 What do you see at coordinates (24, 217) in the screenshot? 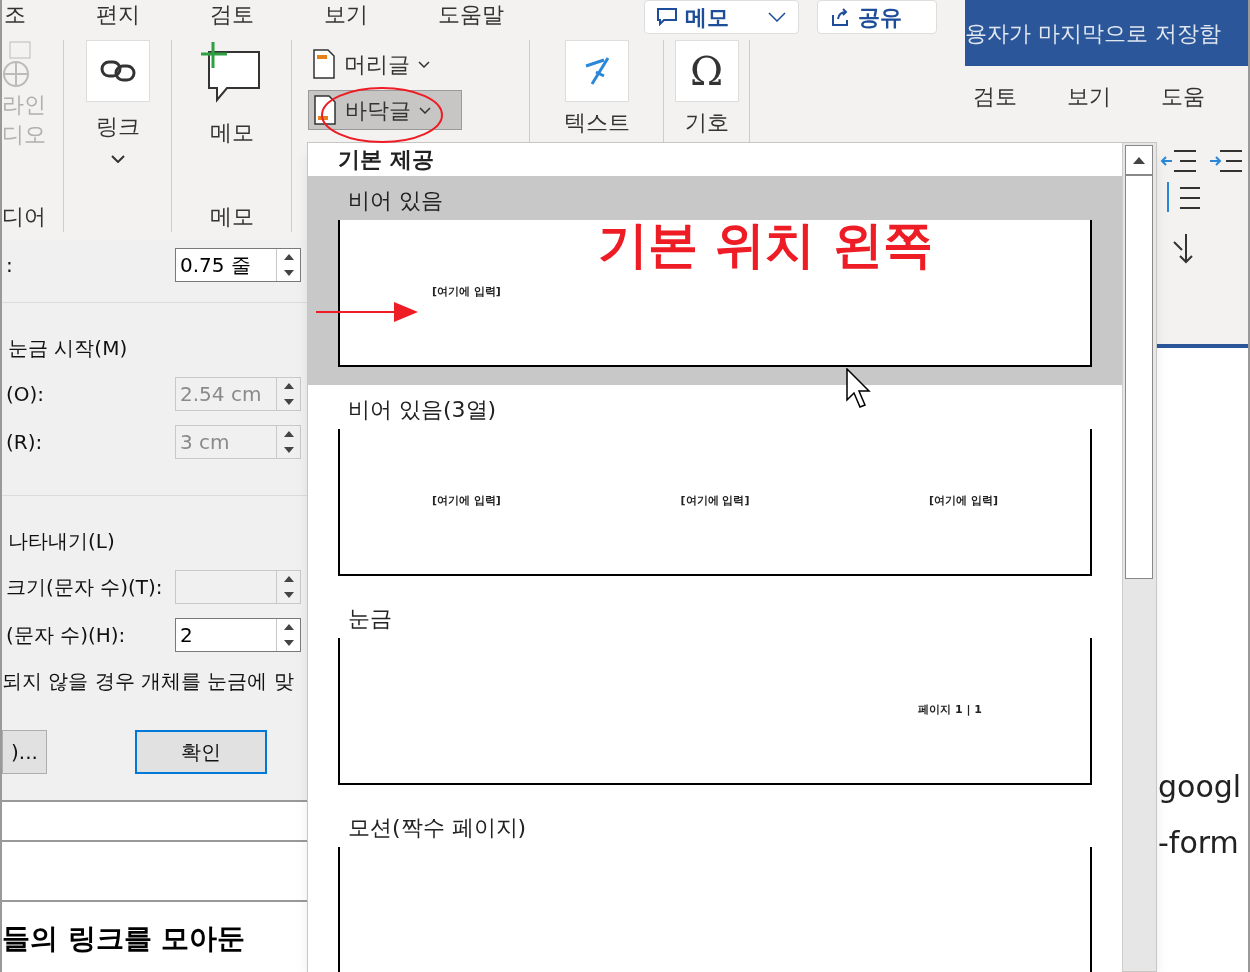
I see `group-label: 디어` at bounding box center [24, 217].